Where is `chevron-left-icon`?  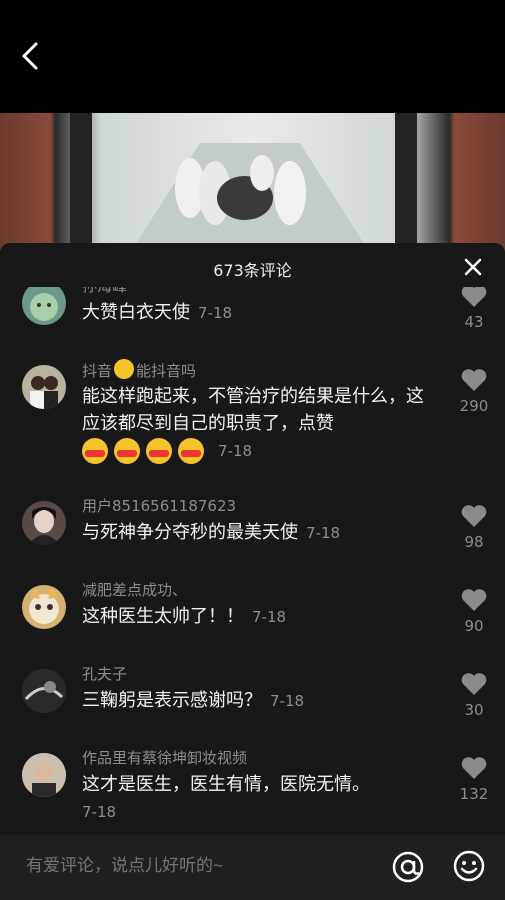
chevron-left-icon is located at coordinates (30, 56).